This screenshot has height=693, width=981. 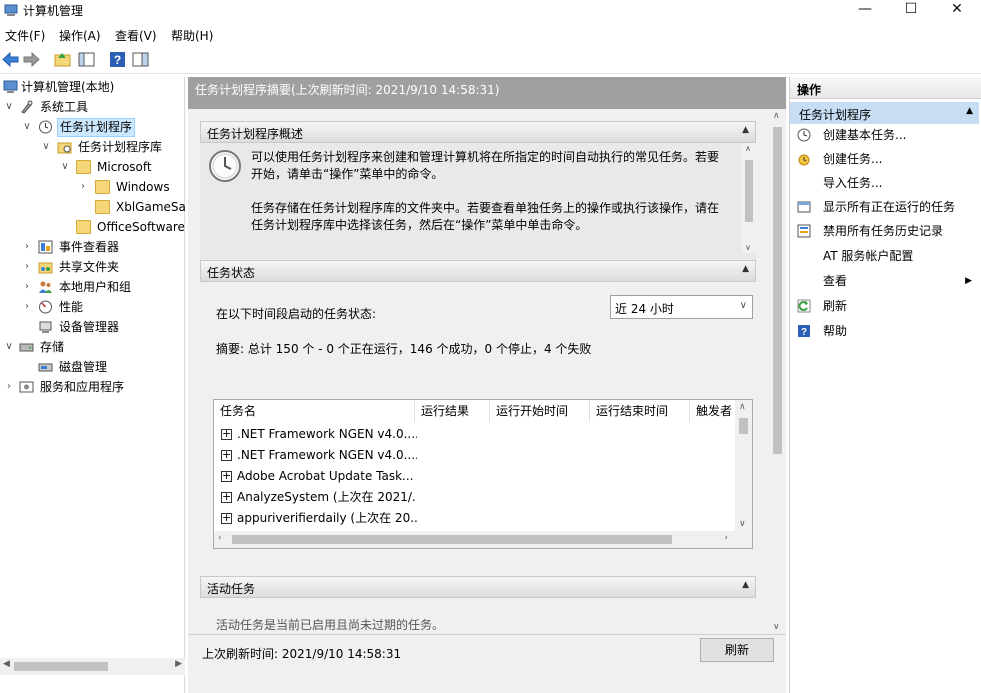 What do you see at coordinates (485, 157) in the screenshot?
I see `overview-text-line: 可以使用任务计划程序来创建和管理计算机将在所指定的时间自动执行的常见任务。若要` at bounding box center [485, 157].